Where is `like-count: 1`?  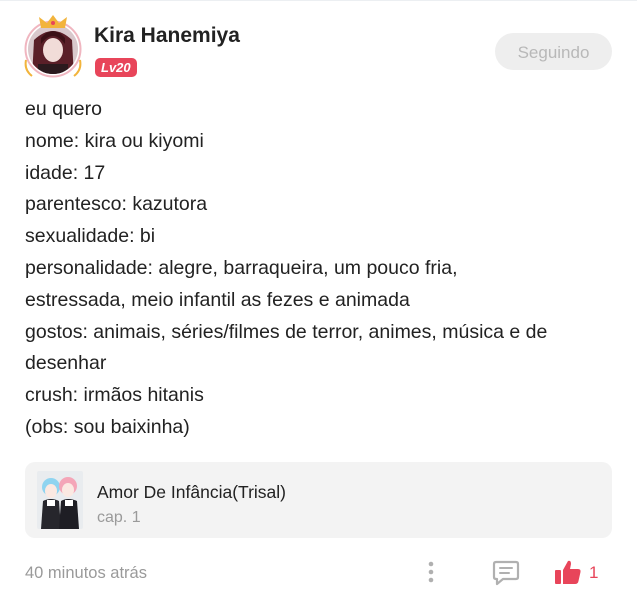 like-count: 1 is located at coordinates (594, 572).